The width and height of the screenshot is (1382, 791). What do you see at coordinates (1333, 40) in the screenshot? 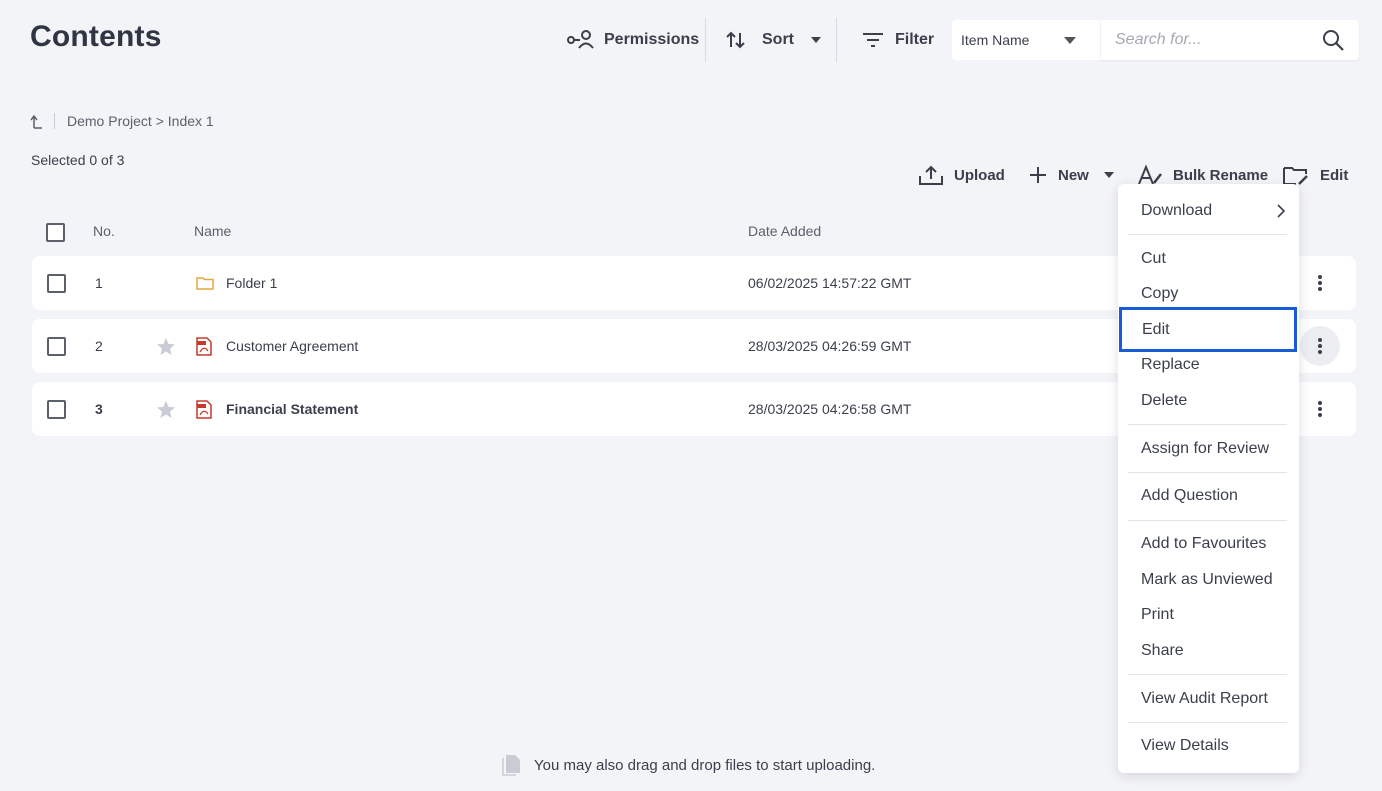
I see `search-icon` at bounding box center [1333, 40].